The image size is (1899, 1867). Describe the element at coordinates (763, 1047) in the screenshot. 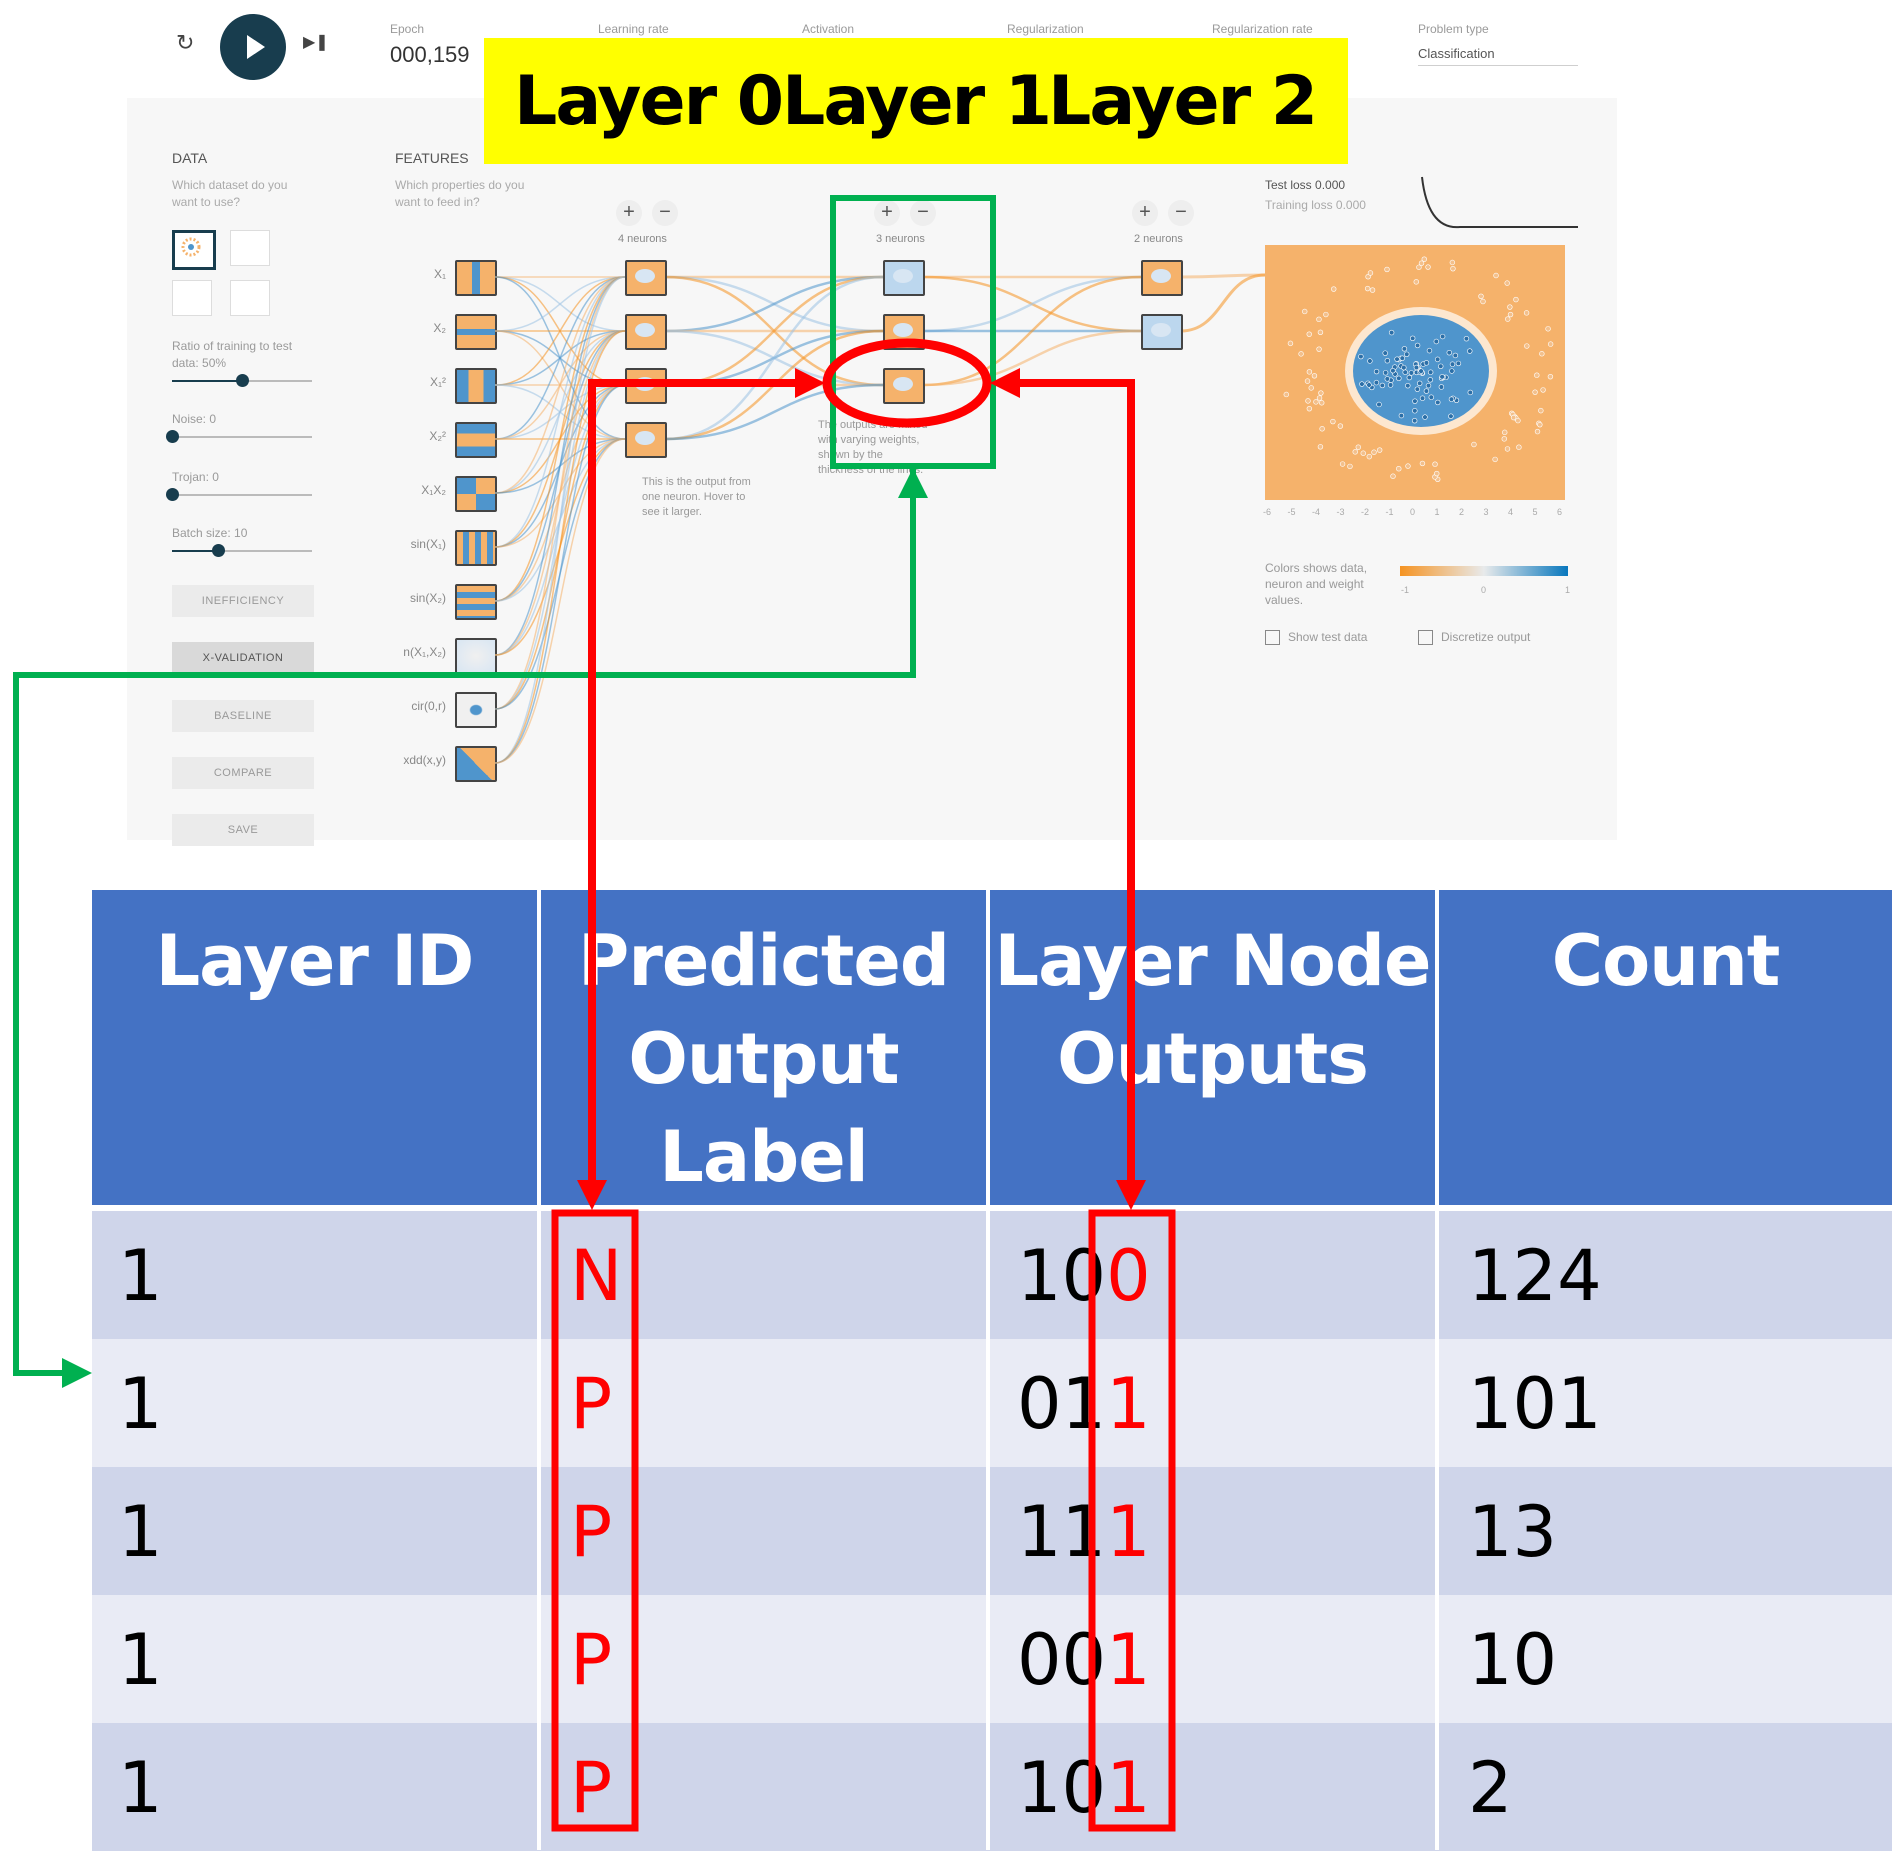

I see `header-predicted-label: Predicted Output Label` at that location.